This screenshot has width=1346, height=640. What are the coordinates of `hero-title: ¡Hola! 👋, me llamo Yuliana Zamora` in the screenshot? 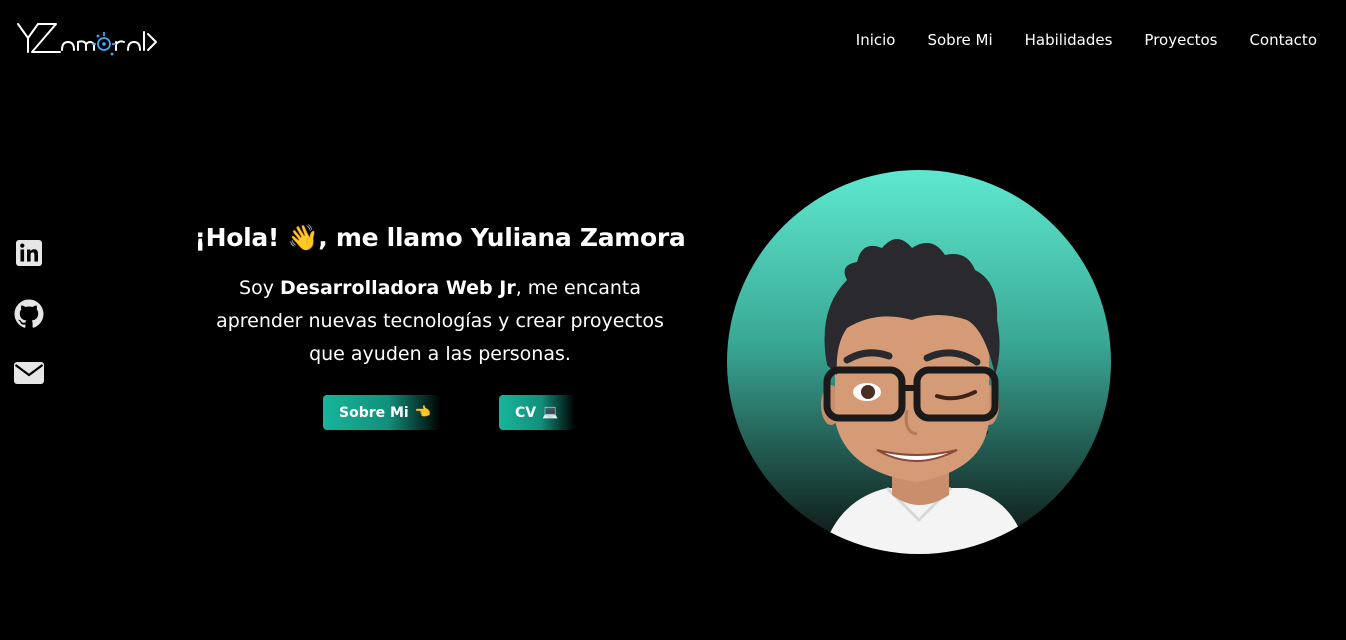 It's located at (440, 238).